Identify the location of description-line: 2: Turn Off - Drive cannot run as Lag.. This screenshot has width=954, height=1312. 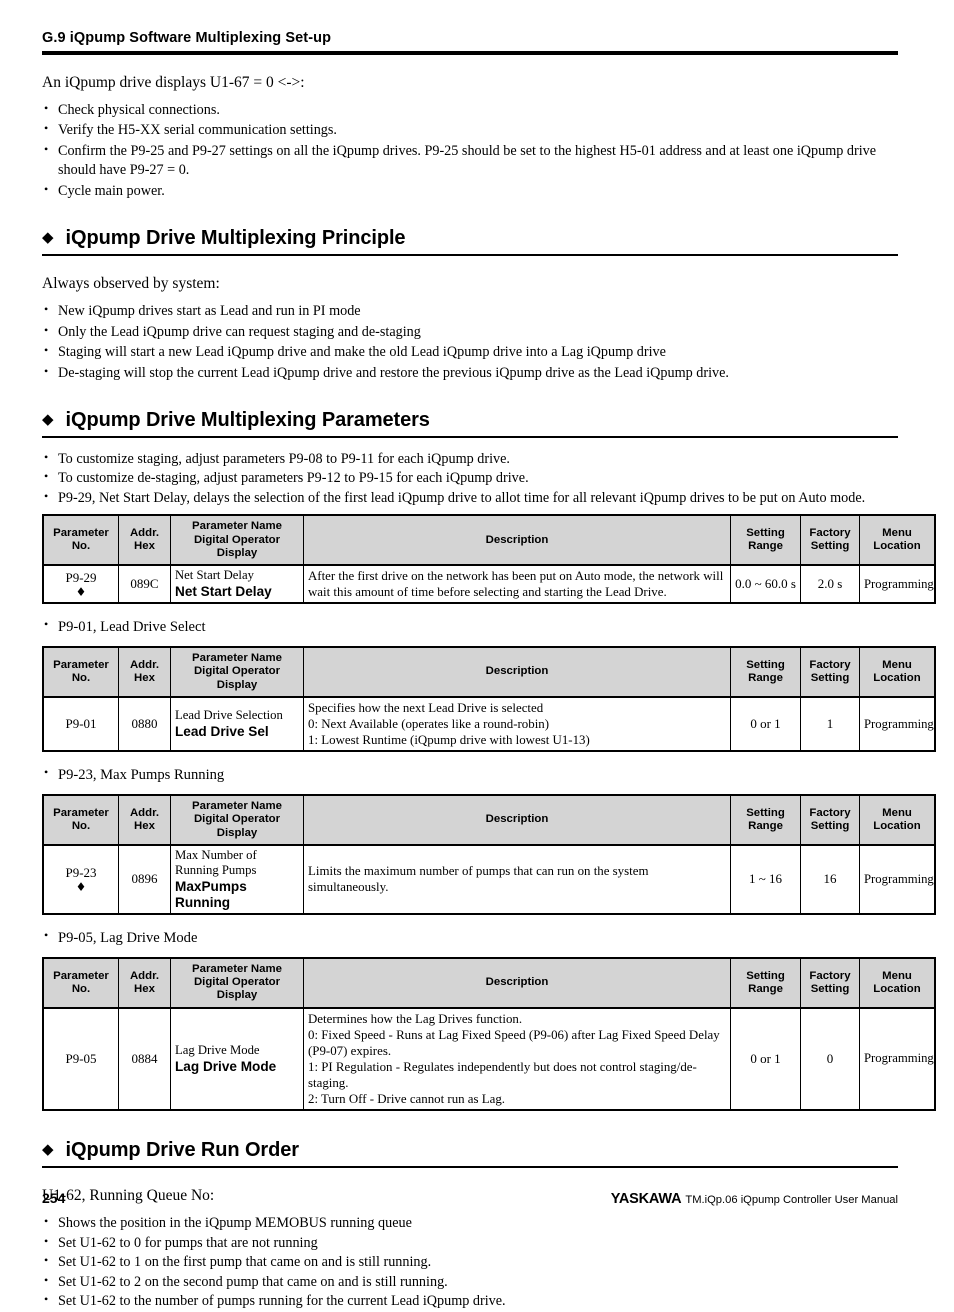
(407, 1099).